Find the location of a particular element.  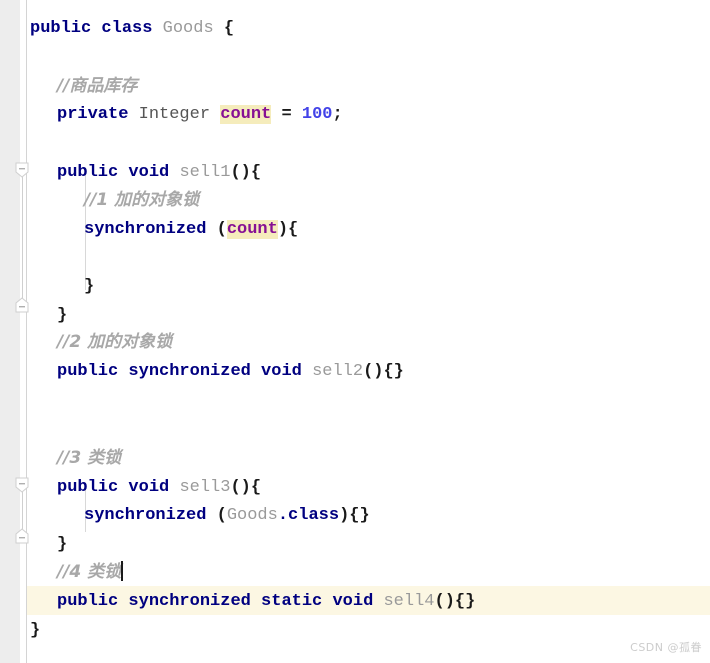

code-line-text: //商品库存 is located at coordinates (68, 87).